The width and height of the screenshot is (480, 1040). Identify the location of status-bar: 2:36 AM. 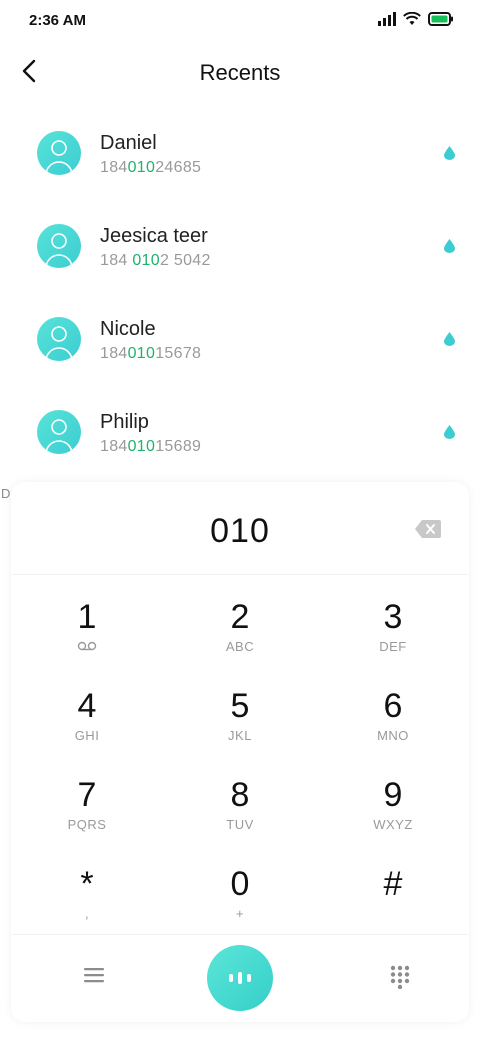
(240, 21).